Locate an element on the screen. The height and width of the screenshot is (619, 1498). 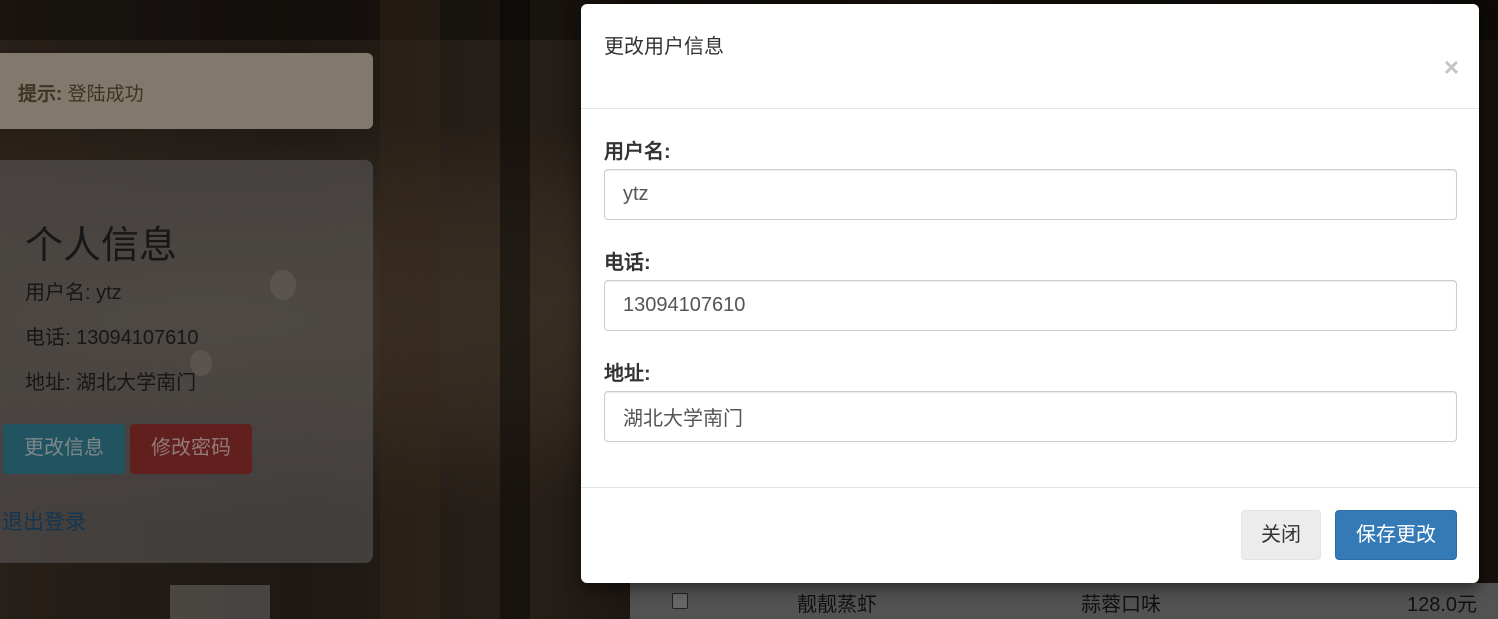
save-changes-button: 保存更改 is located at coordinates (1396, 535).